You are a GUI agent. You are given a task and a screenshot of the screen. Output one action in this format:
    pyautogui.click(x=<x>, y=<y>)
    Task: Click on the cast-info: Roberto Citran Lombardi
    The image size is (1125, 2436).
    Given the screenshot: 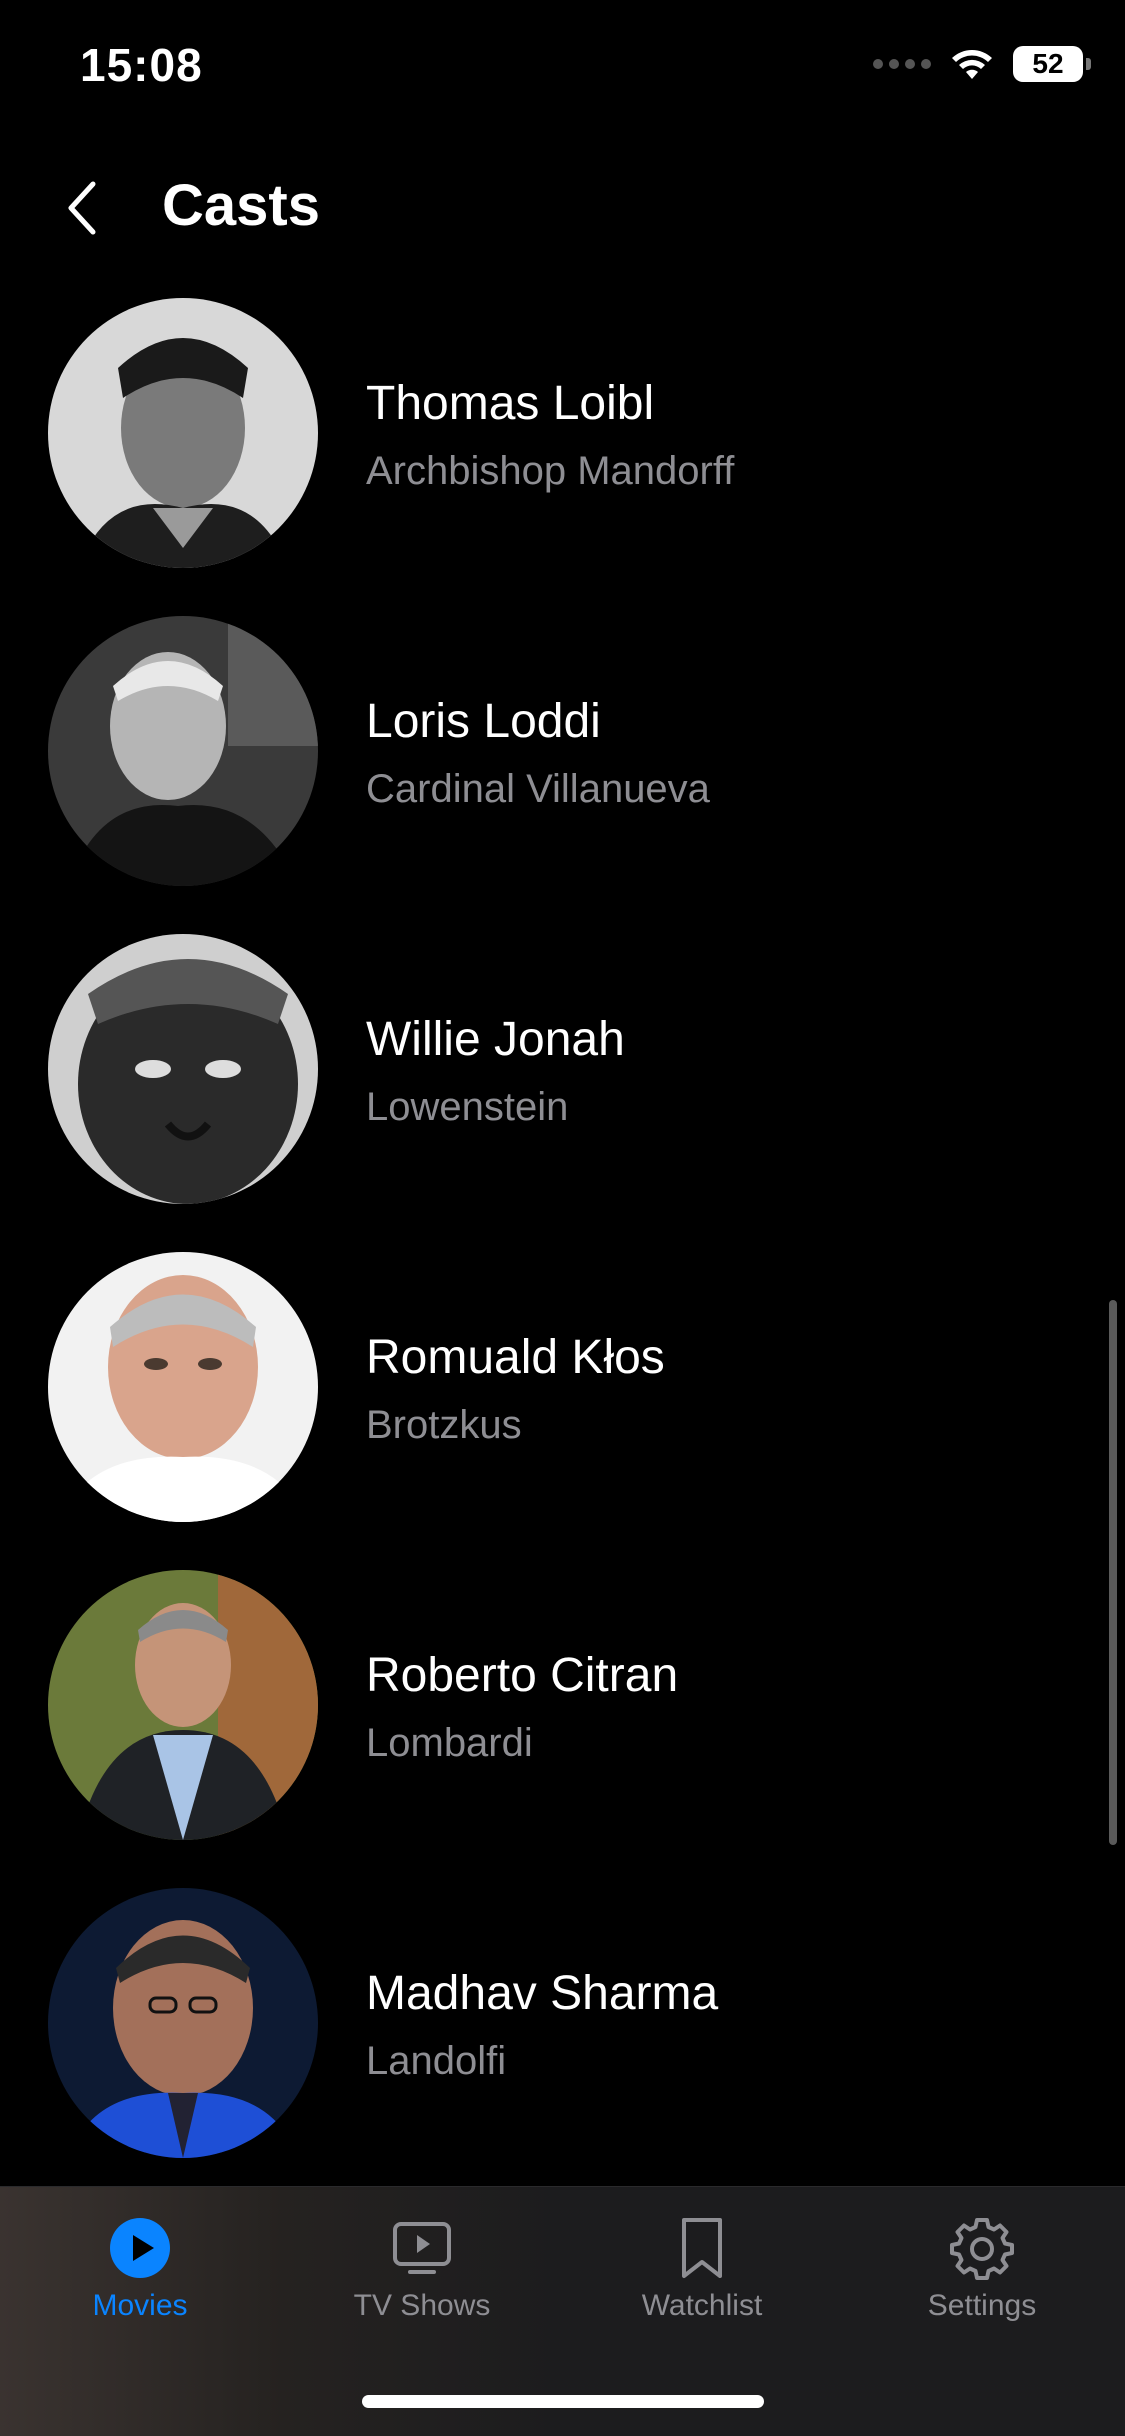 What is the action you would take?
    pyautogui.click(x=522, y=1707)
    